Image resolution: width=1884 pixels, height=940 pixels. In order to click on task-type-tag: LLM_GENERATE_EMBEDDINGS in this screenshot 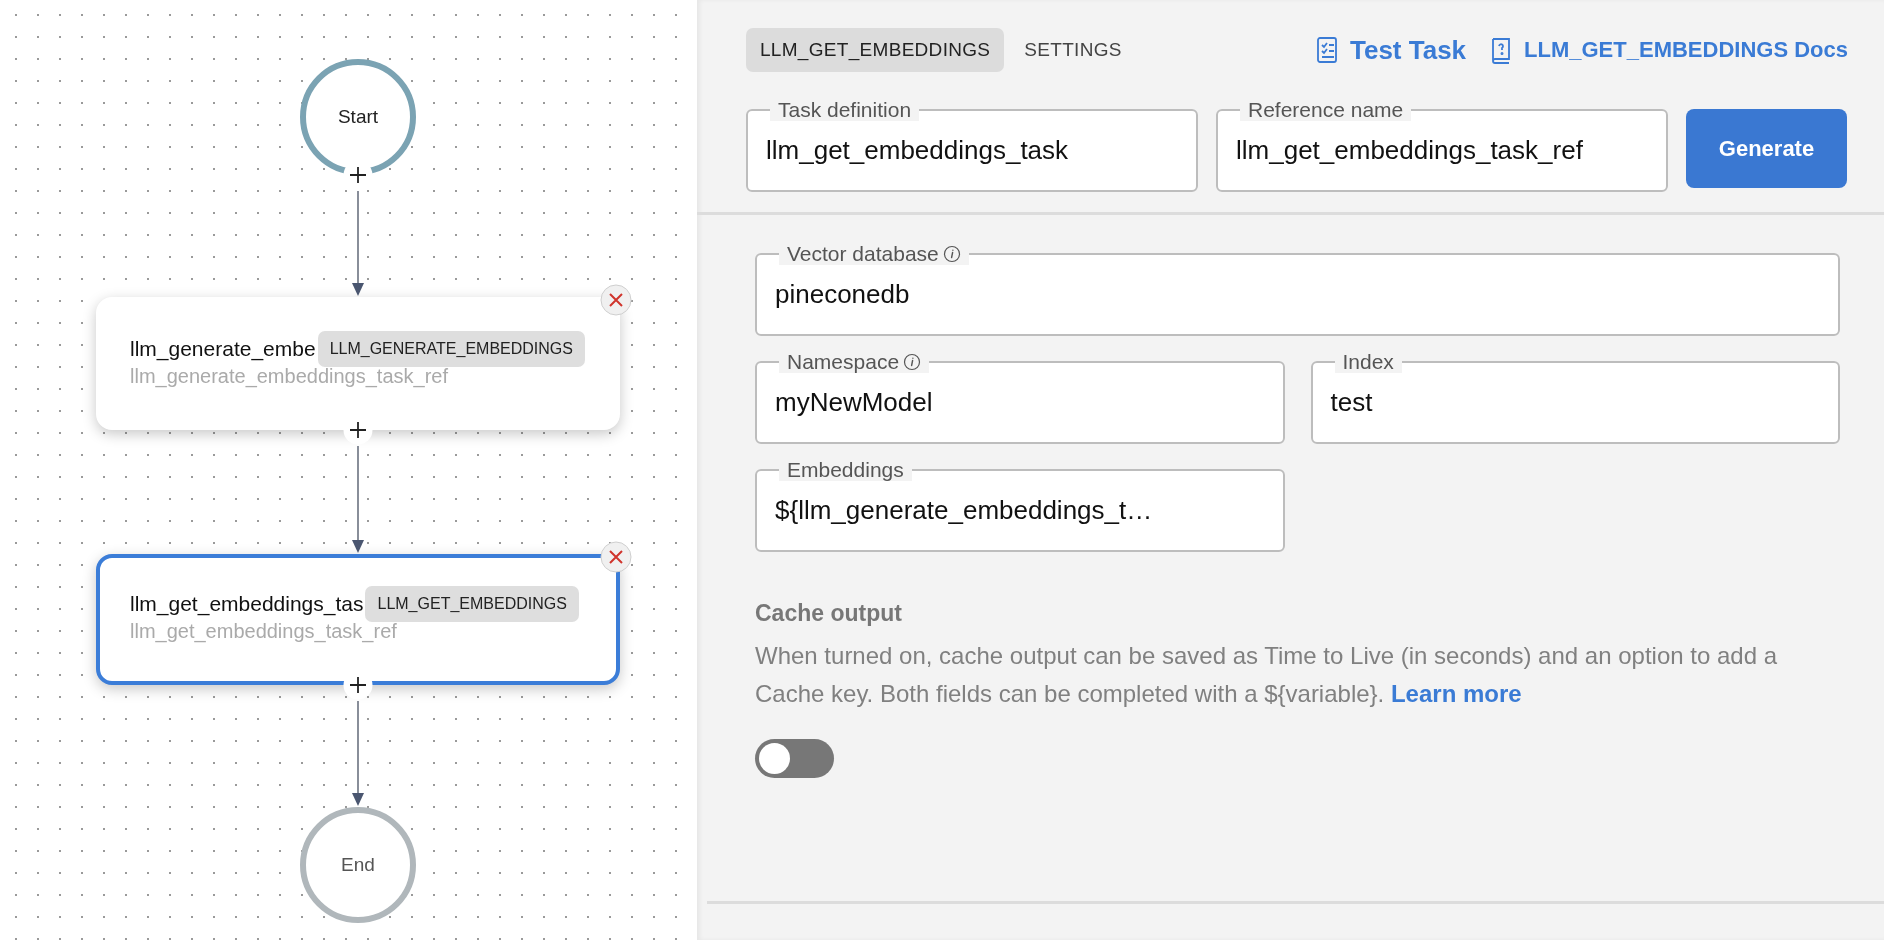, I will do `click(451, 349)`.